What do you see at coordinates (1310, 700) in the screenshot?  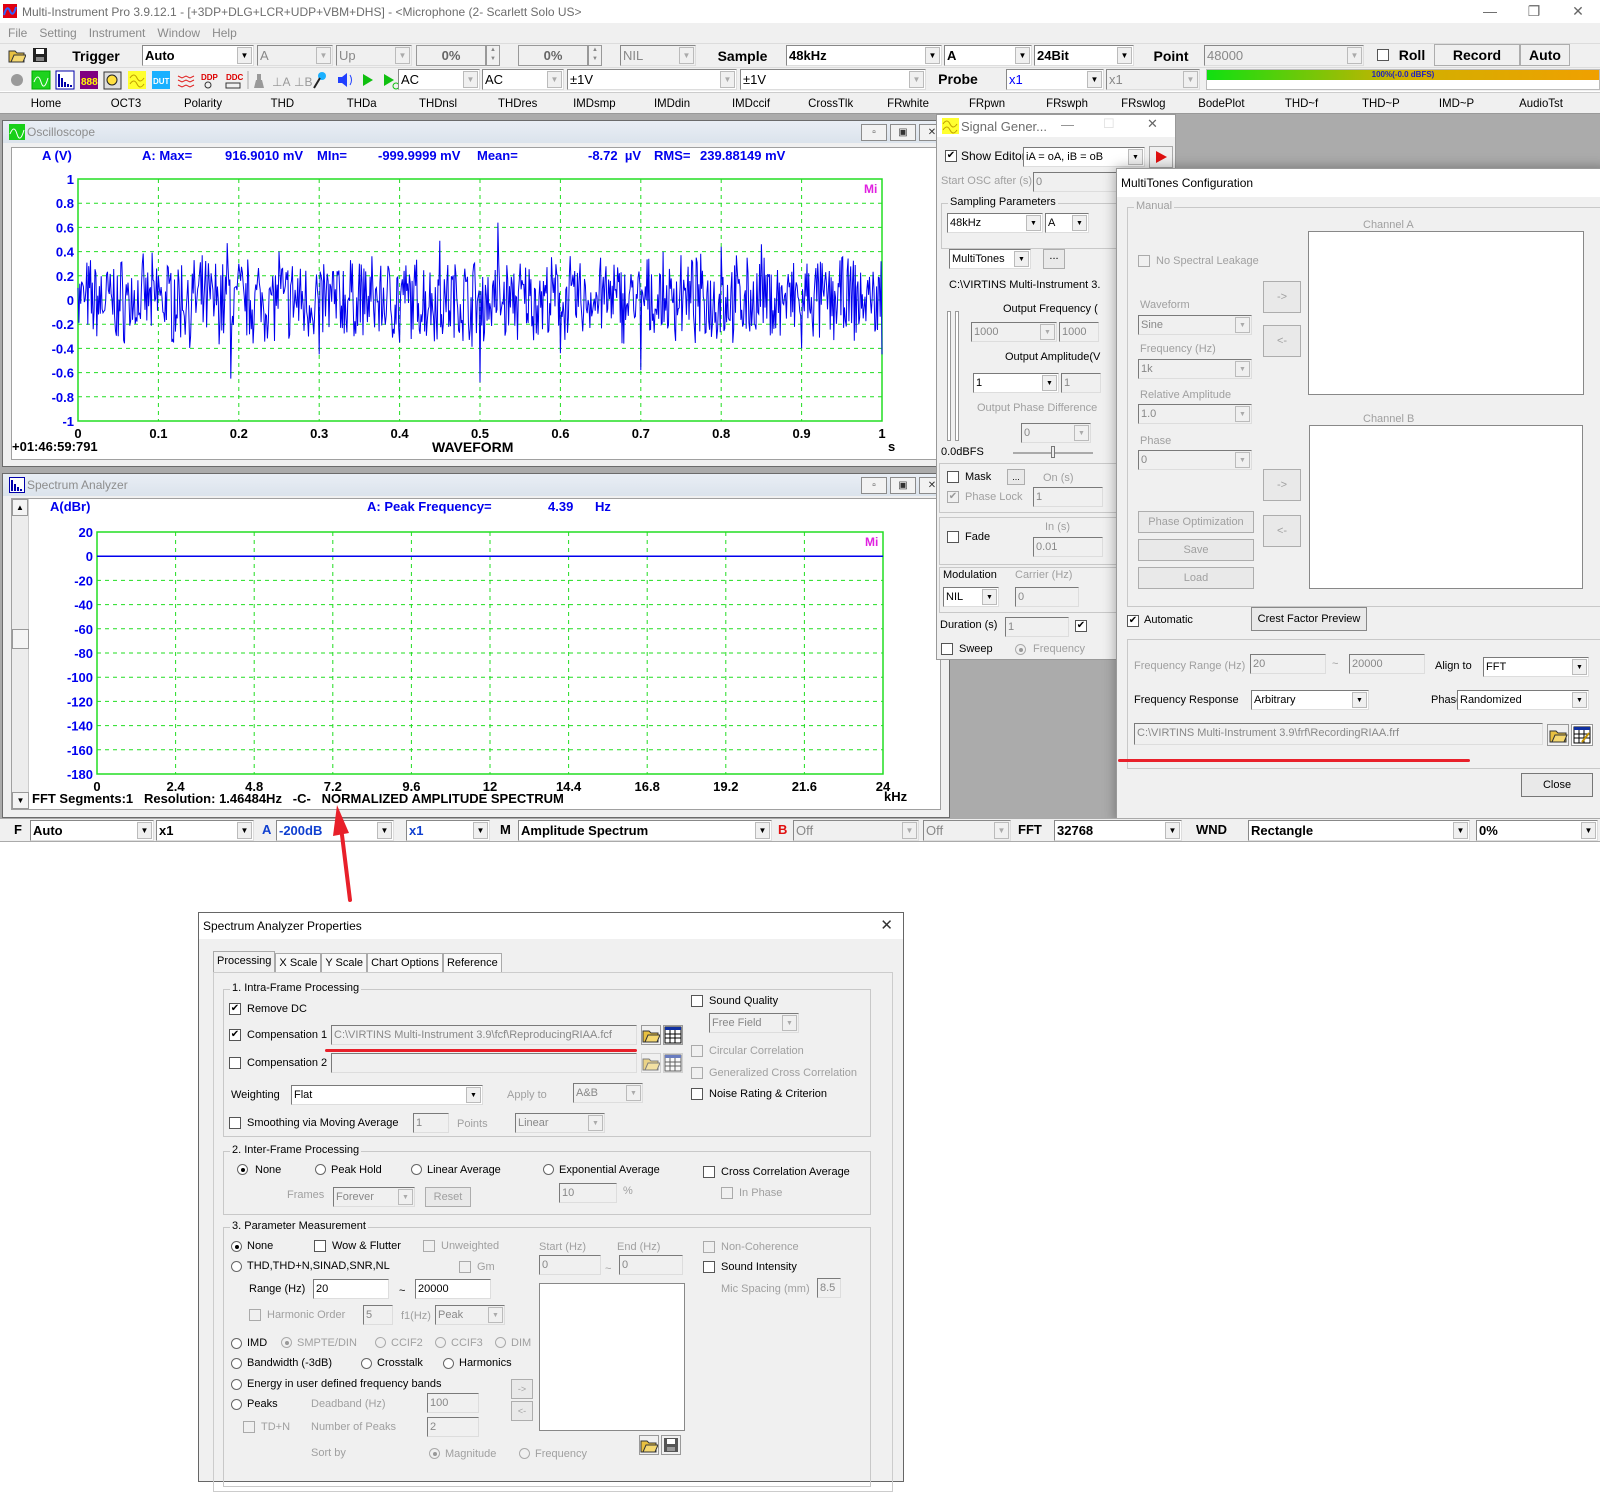 I see `frequency-response-select: Arbitrary ▼` at bounding box center [1310, 700].